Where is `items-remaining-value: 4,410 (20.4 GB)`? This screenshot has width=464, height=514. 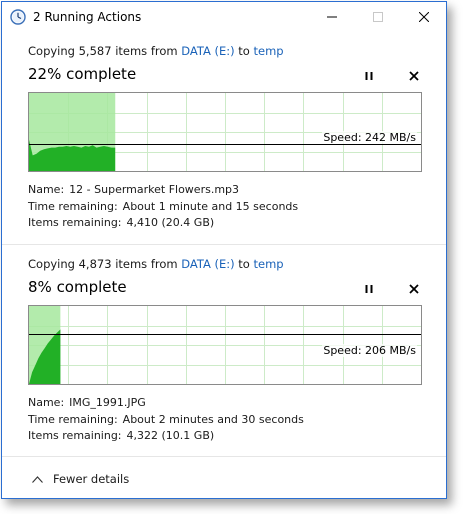 items-remaining-value: 4,410 (20.4 GB) is located at coordinates (170, 222).